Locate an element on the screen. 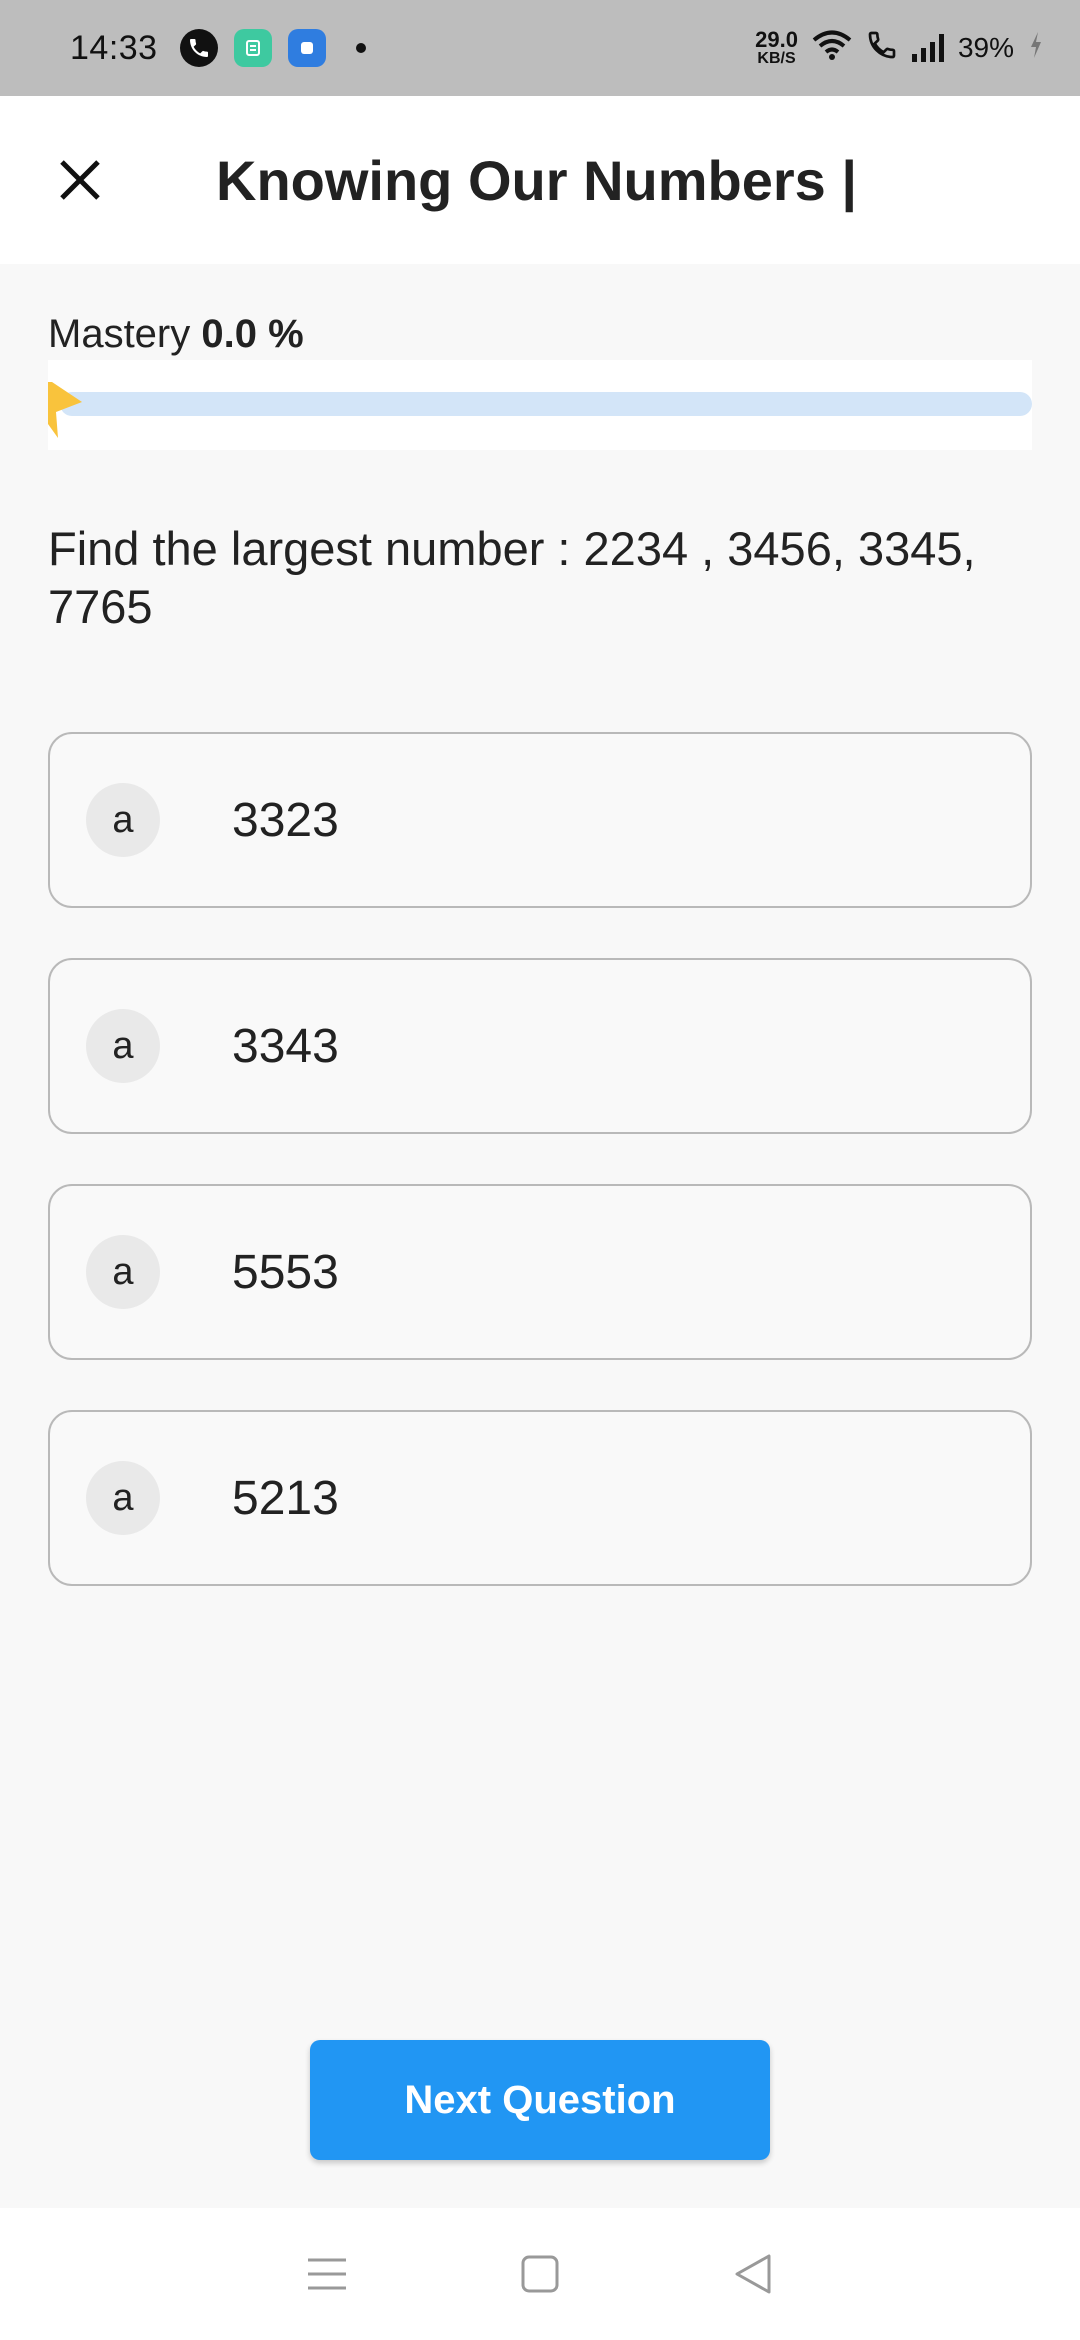 This screenshot has height=2340, width=1080. system-status: 29.0 KB/S 39% is located at coordinates (899, 48).